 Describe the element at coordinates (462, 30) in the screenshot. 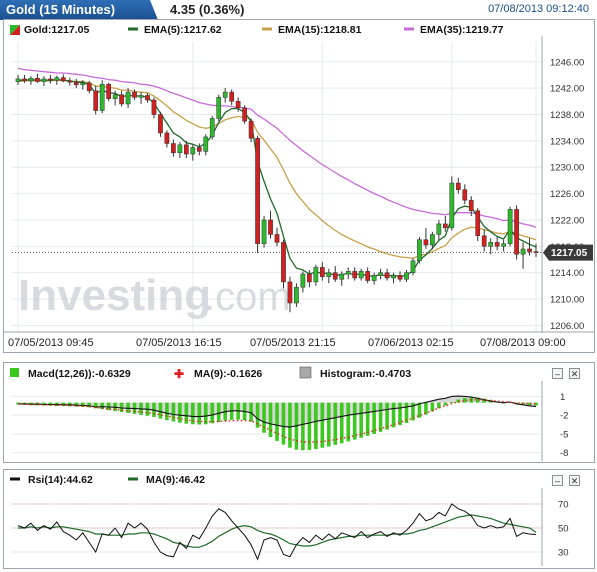

I see `ema35-legend-label: EMA(35):1219.77` at that location.